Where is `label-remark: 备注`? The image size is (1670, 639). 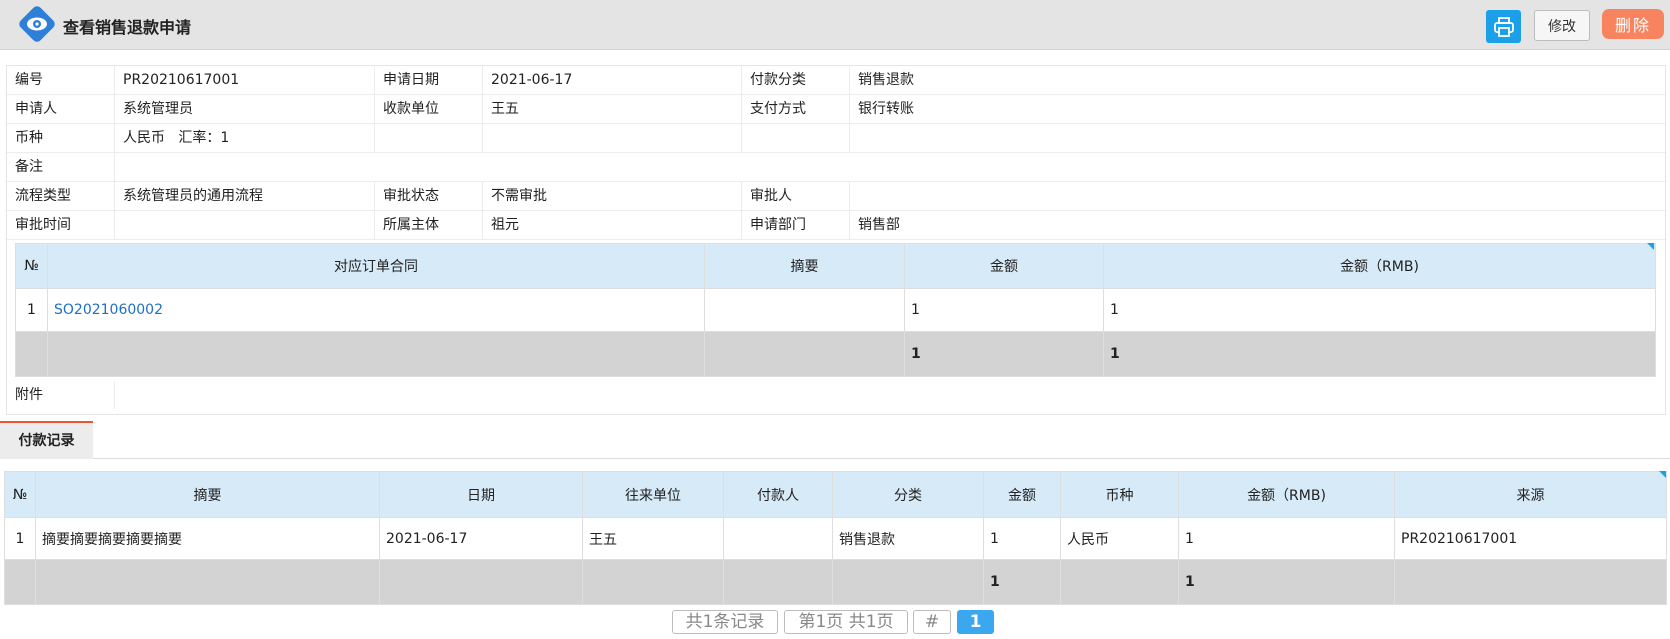 label-remark: 备注 is located at coordinates (61, 167).